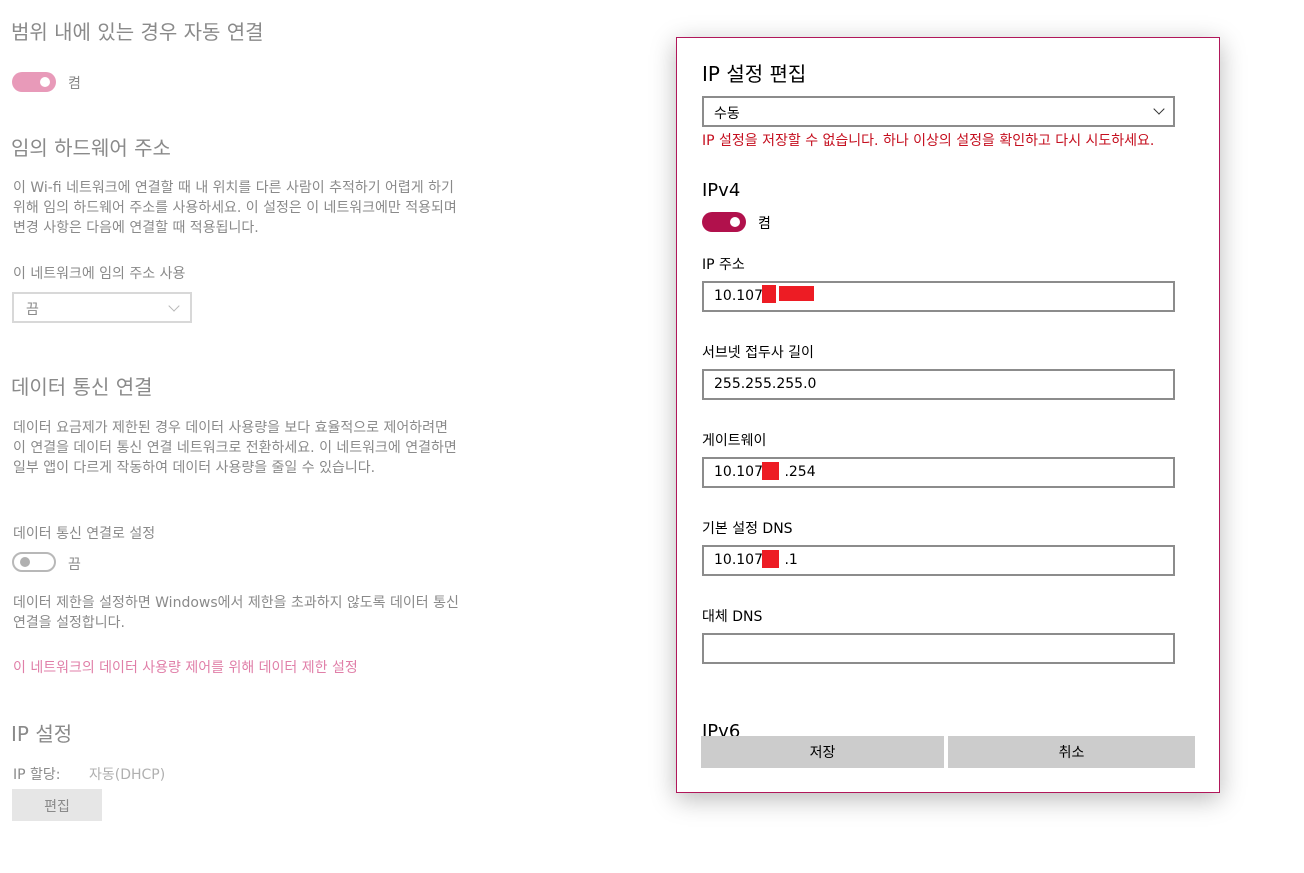  I want to click on ip-assign-label: IP 할당:, so click(37, 775).